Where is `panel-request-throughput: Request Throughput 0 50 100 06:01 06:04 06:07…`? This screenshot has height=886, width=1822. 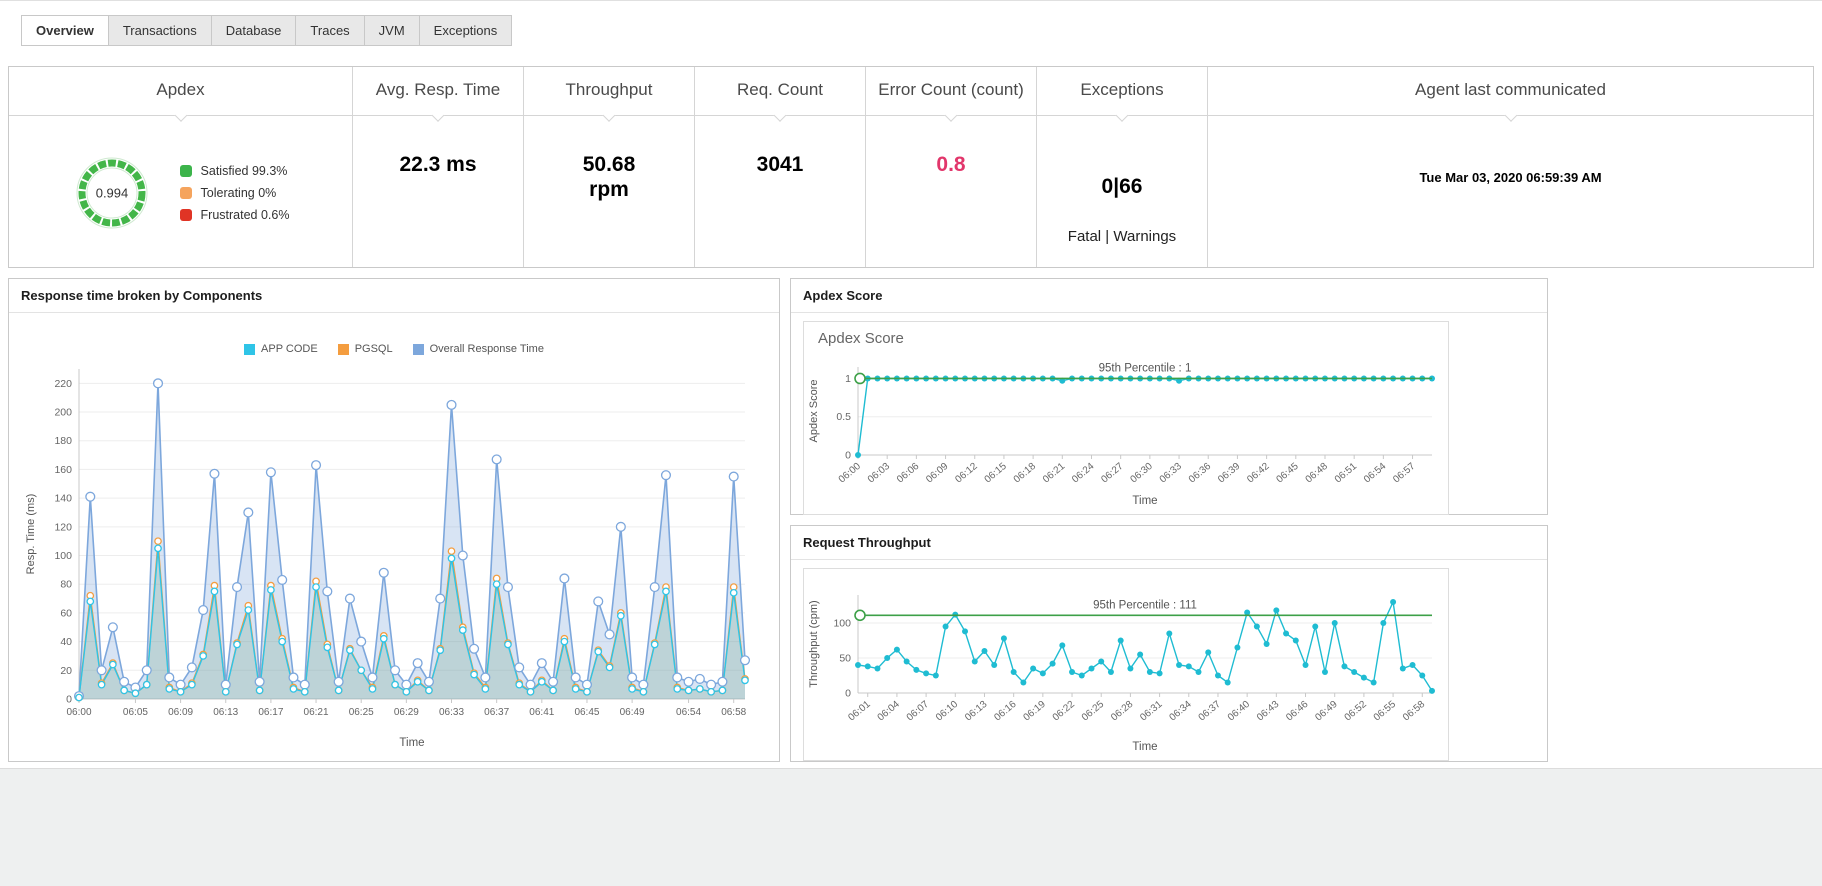 panel-request-throughput: Request Throughput 0 50 100 06:01 06:04 06:07… is located at coordinates (1169, 643).